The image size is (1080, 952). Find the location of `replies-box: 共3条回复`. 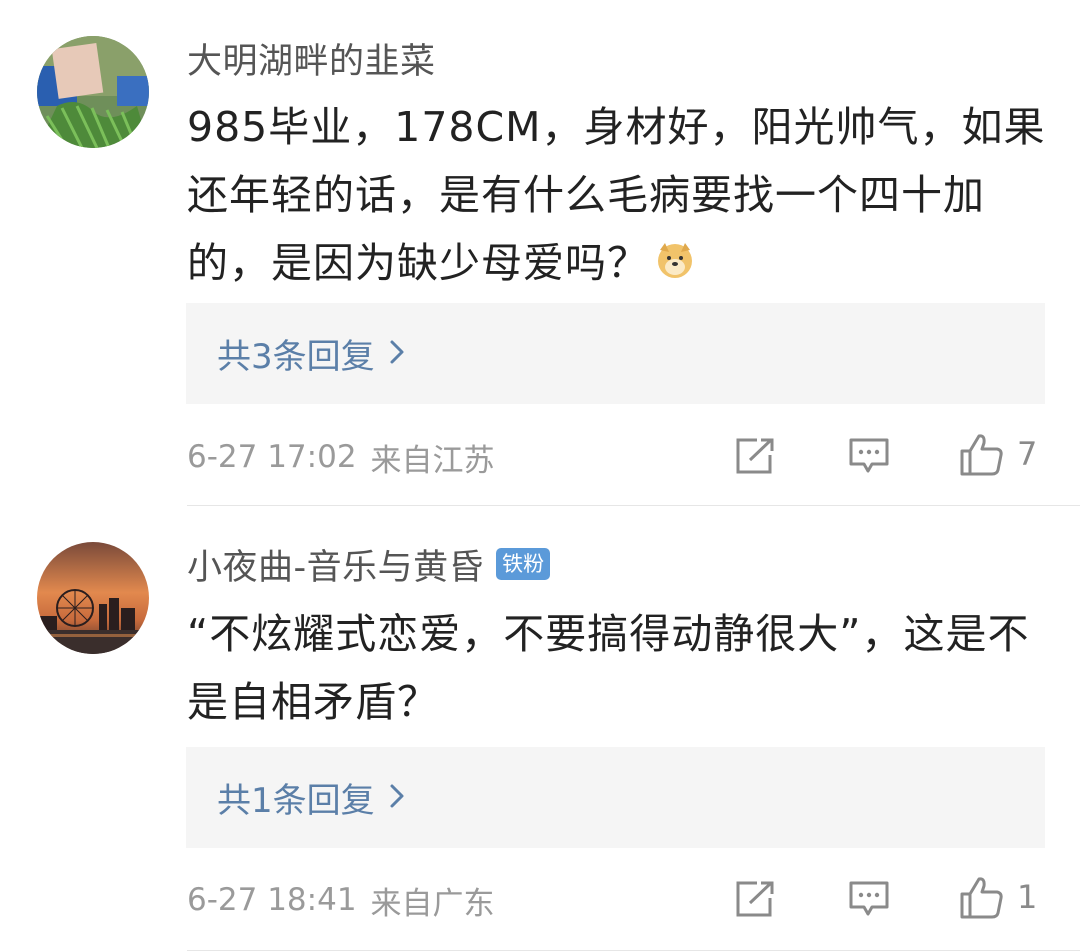

replies-box: 共3条回复 is located at coordinates (615, 353).